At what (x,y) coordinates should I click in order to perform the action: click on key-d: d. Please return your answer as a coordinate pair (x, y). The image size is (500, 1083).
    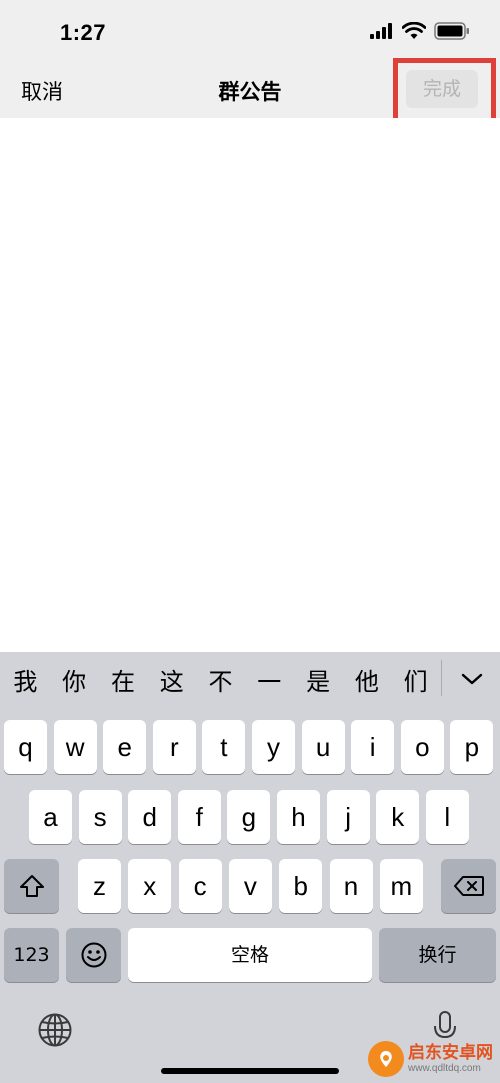
    Looking at the image, I should click on (150, 817).